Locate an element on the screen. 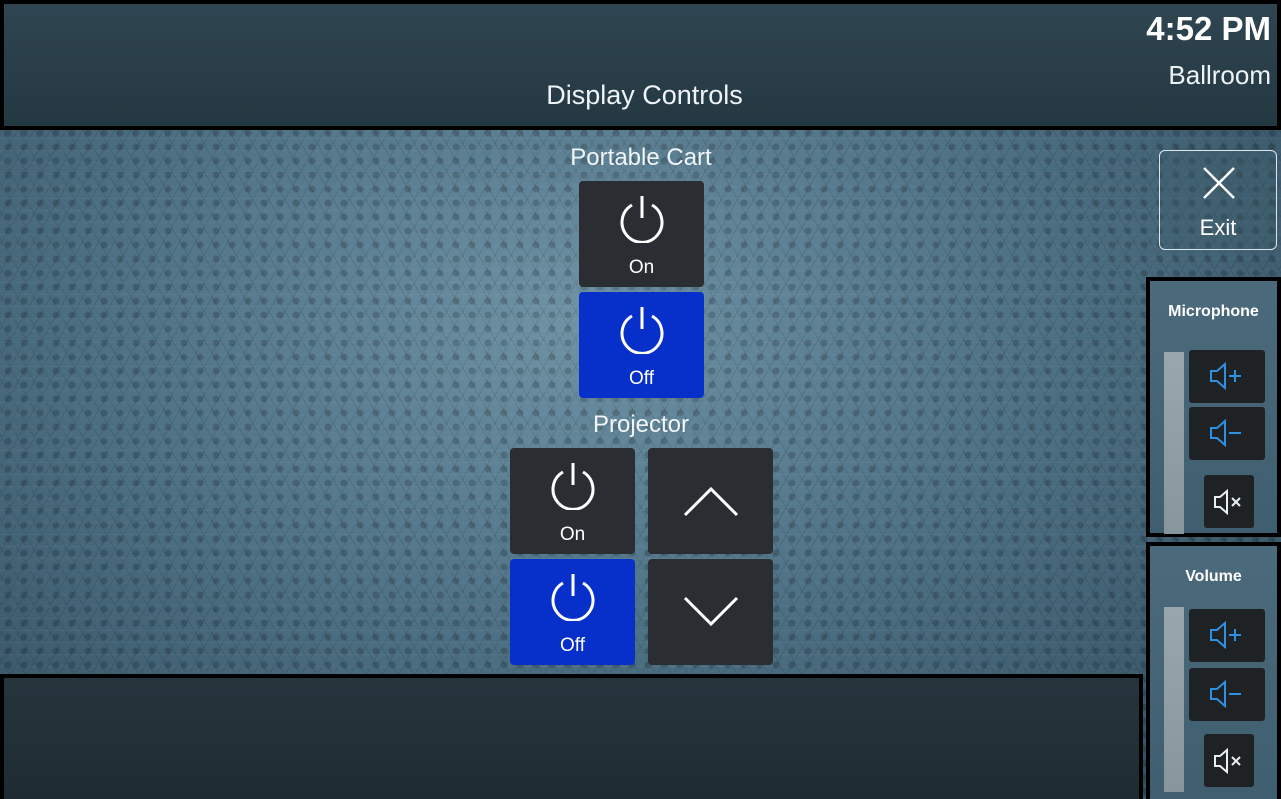  room-name: Ballroom is located at coordinates (1219, 75).